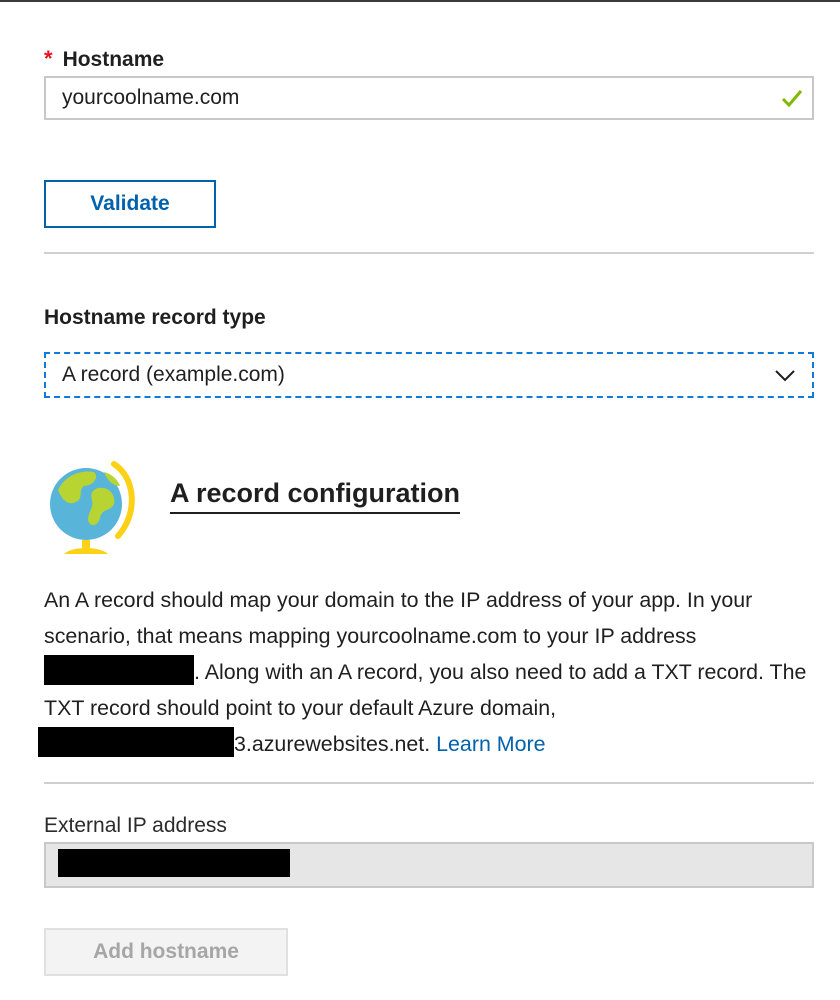 The image size is (840, 1000). I want to click on section-title: A record configuration, so click(315, 496).